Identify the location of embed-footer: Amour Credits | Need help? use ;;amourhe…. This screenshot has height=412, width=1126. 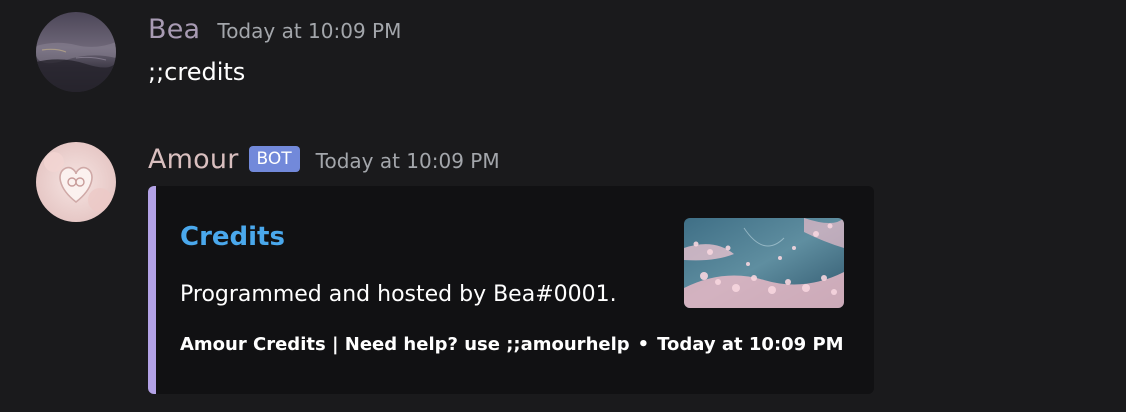
(512, 344).